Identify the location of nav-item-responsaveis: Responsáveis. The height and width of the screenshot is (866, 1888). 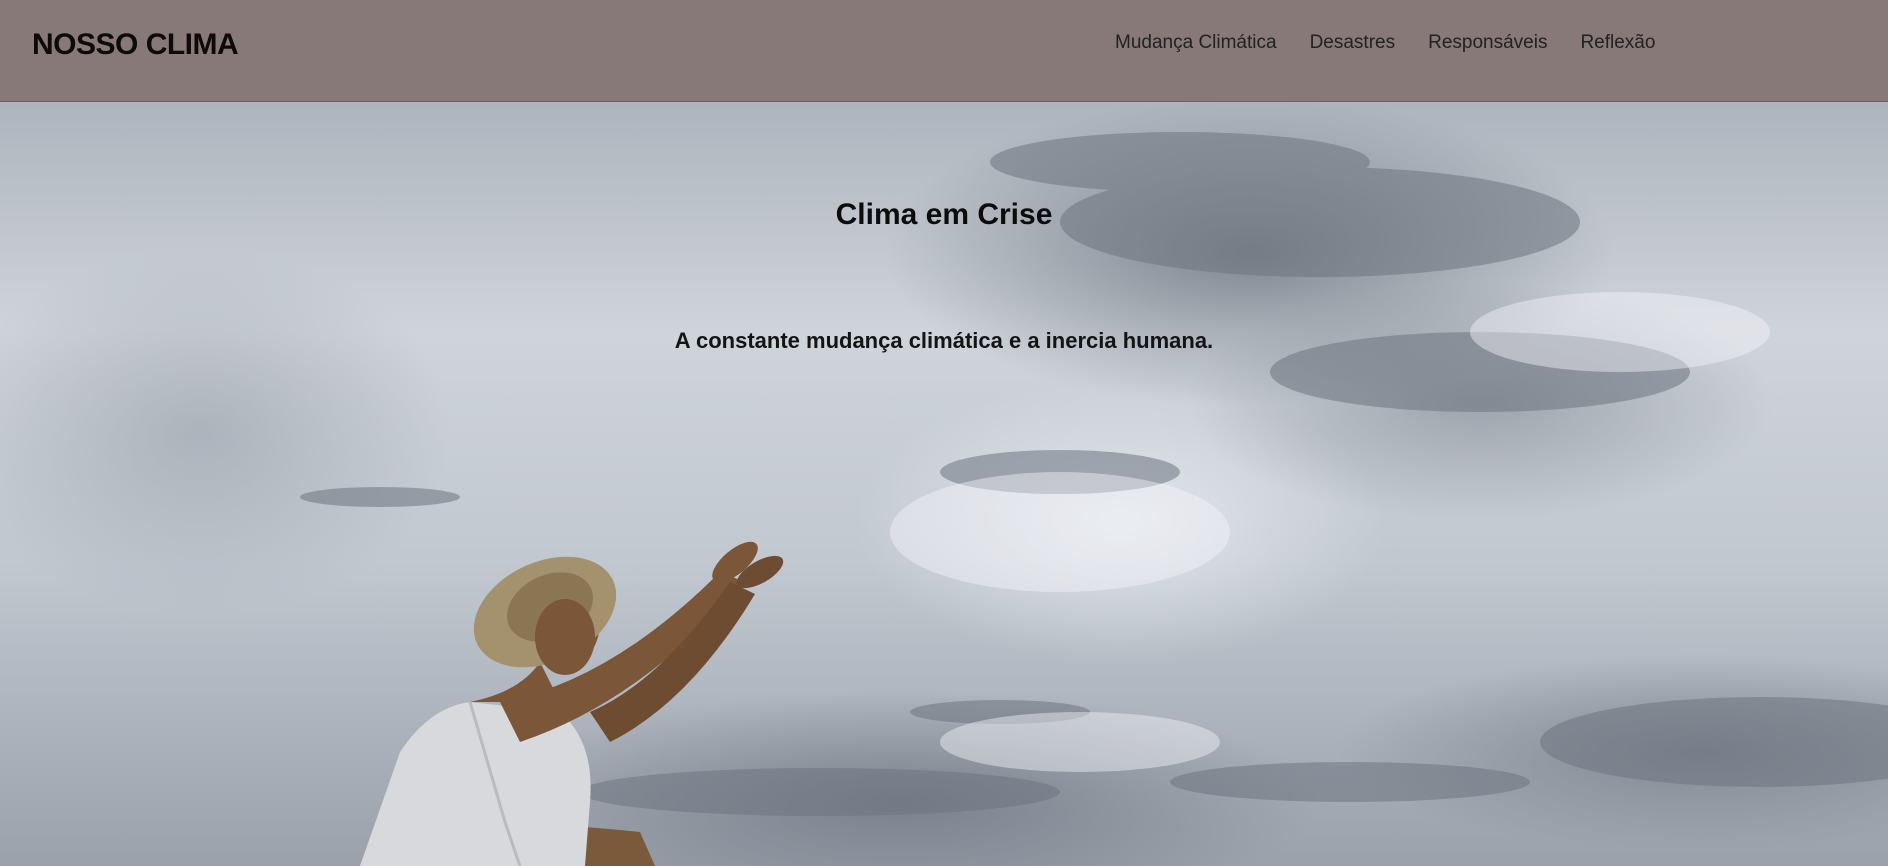
(1487, 43).